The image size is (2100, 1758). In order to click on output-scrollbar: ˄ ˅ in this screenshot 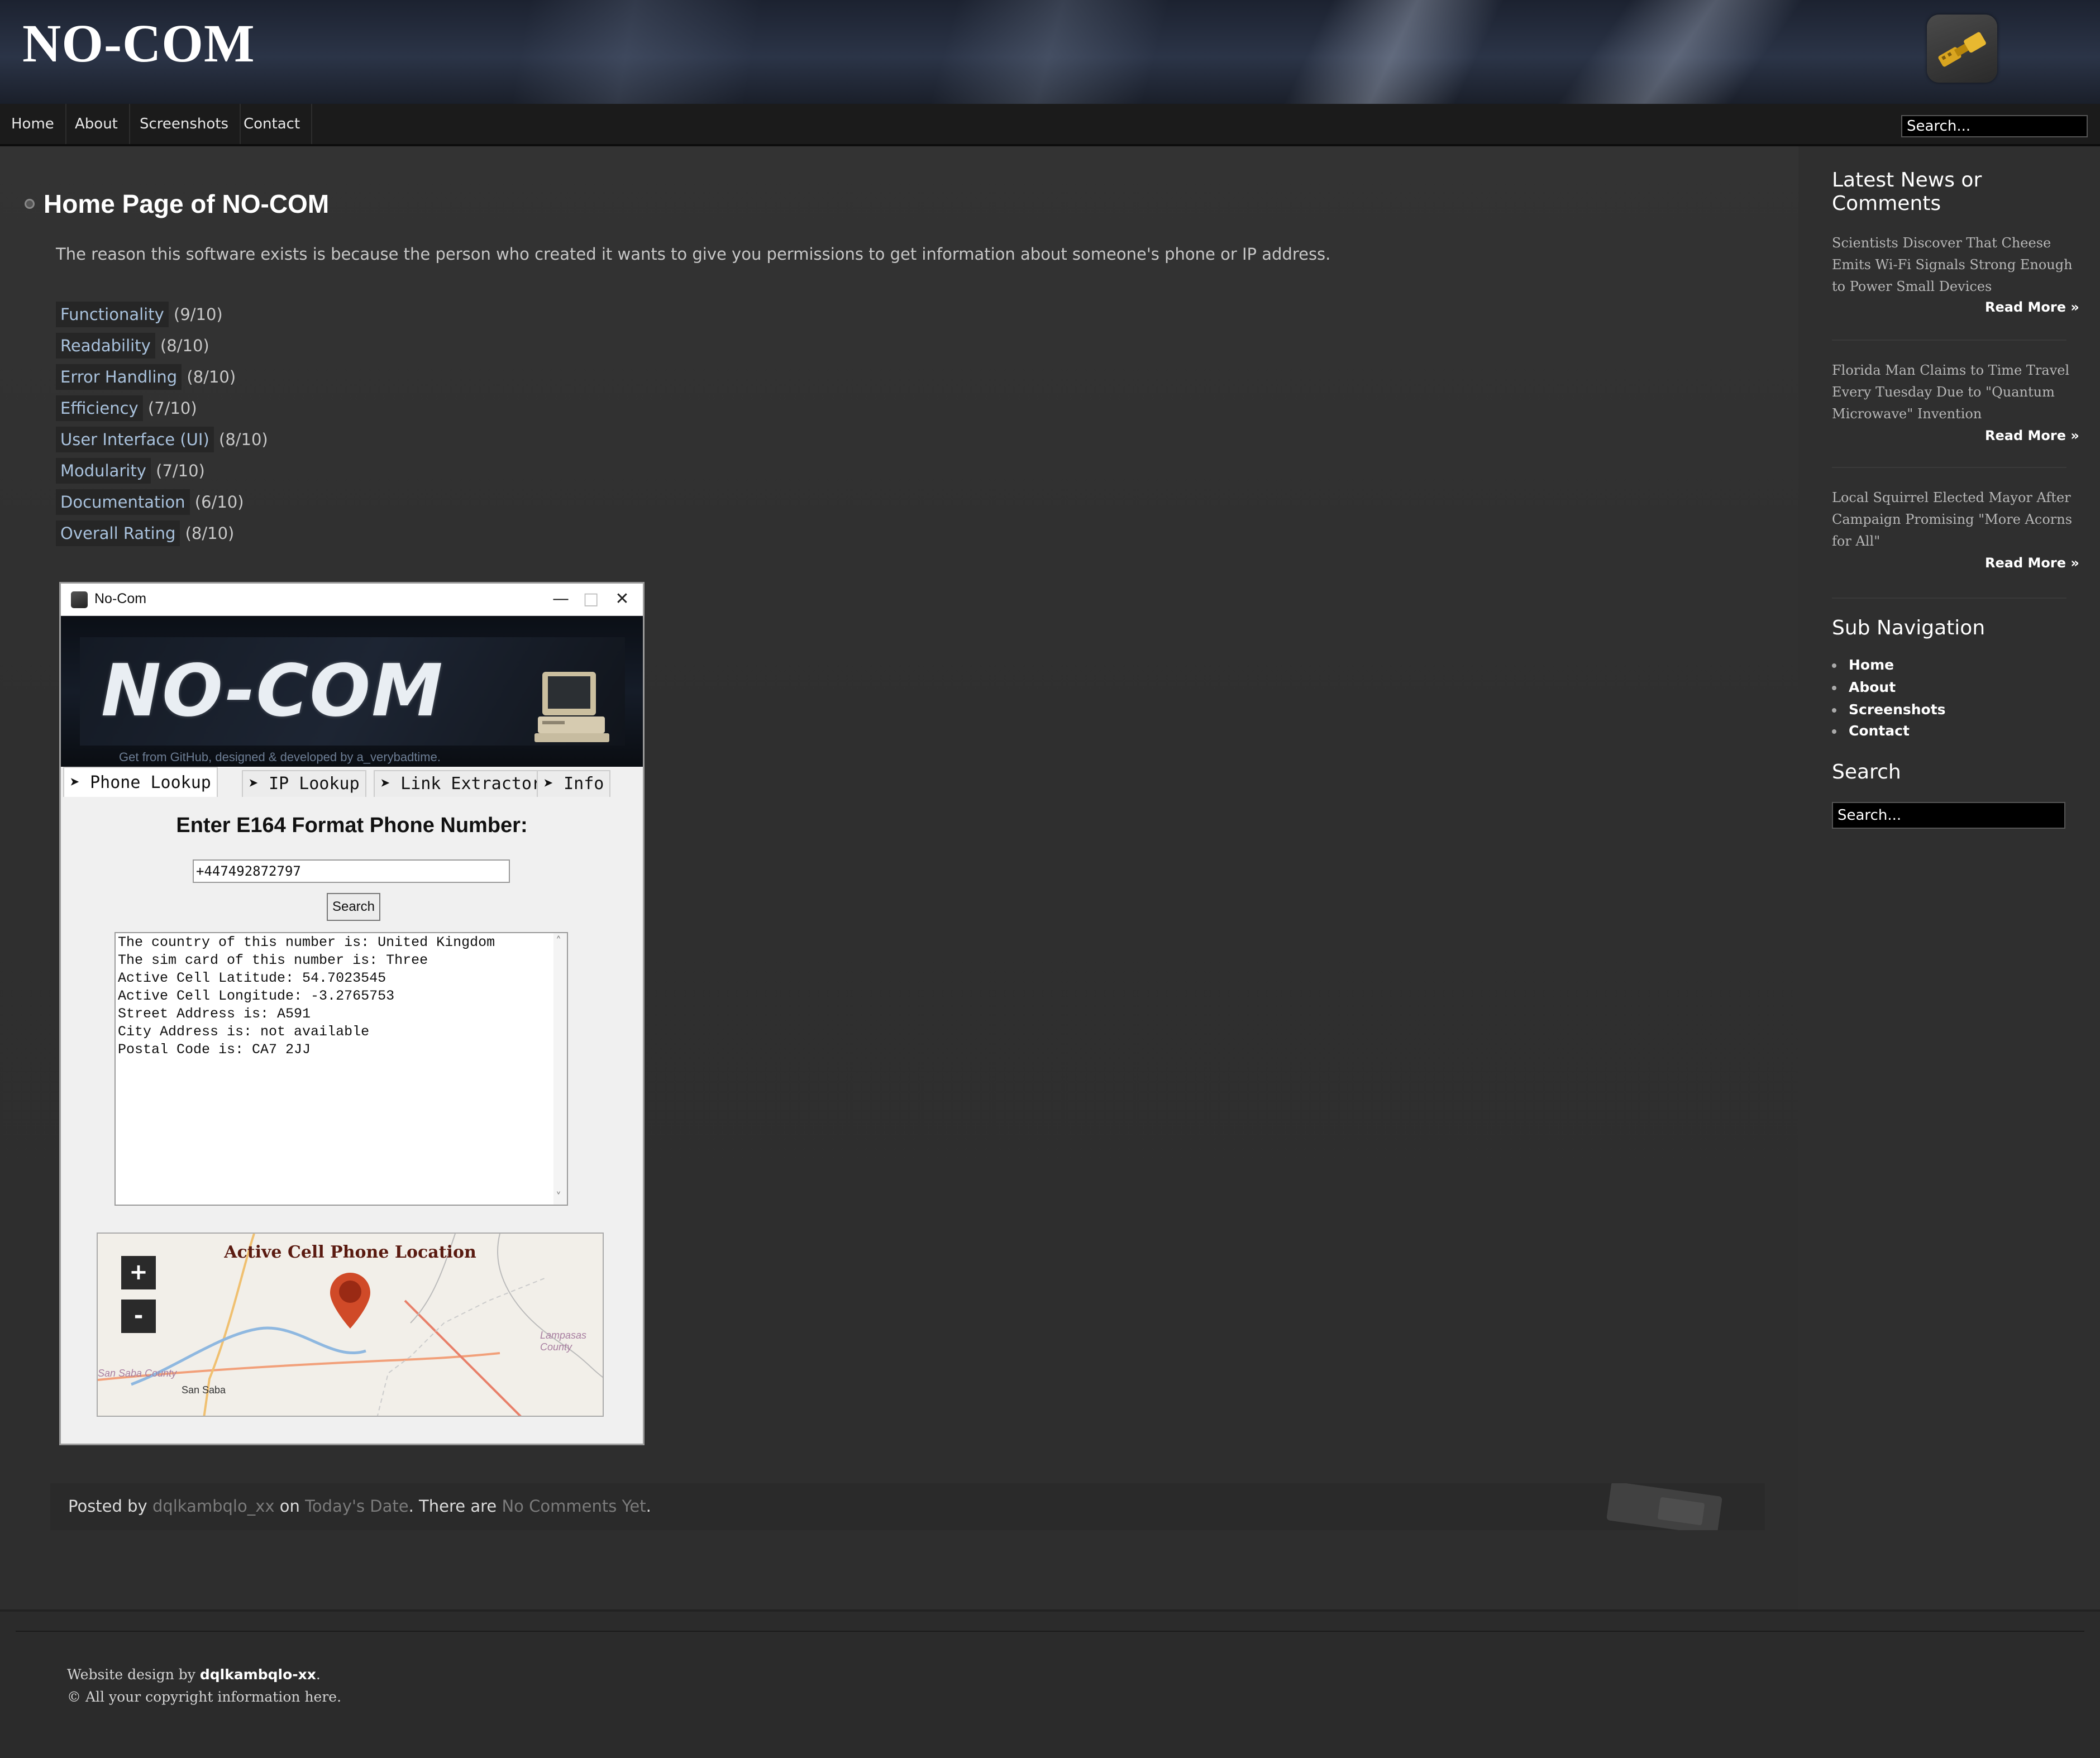, I will do `click(560, 1069)`.